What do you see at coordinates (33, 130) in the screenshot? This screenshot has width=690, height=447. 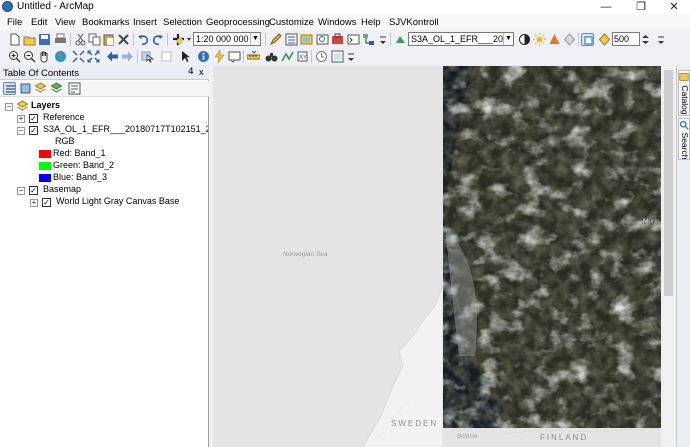 I see `s3a-visibility-checkbox: ✓` at bounding box center [33, 130].